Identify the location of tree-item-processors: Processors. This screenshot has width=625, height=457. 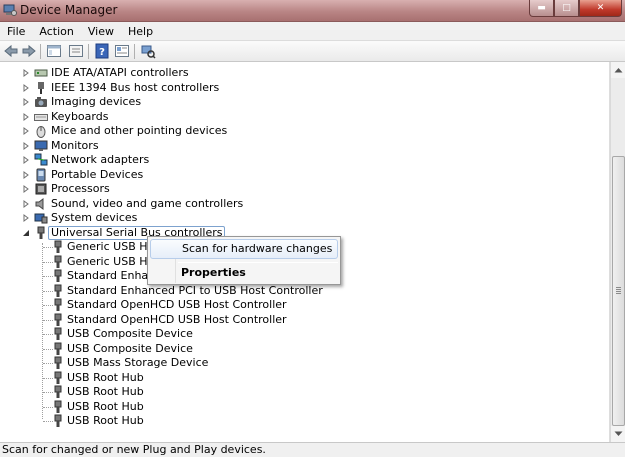
(300, 189).